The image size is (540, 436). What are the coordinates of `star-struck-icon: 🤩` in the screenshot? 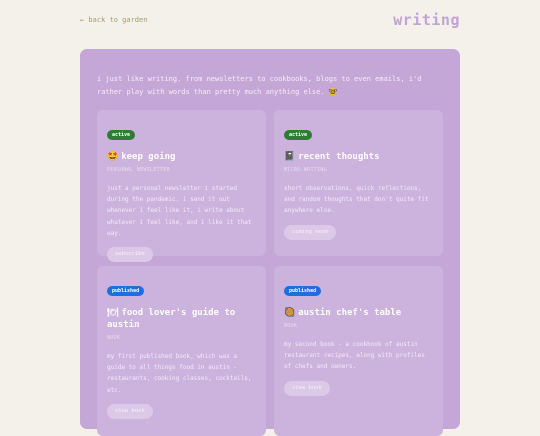 It's located at (113, 157).